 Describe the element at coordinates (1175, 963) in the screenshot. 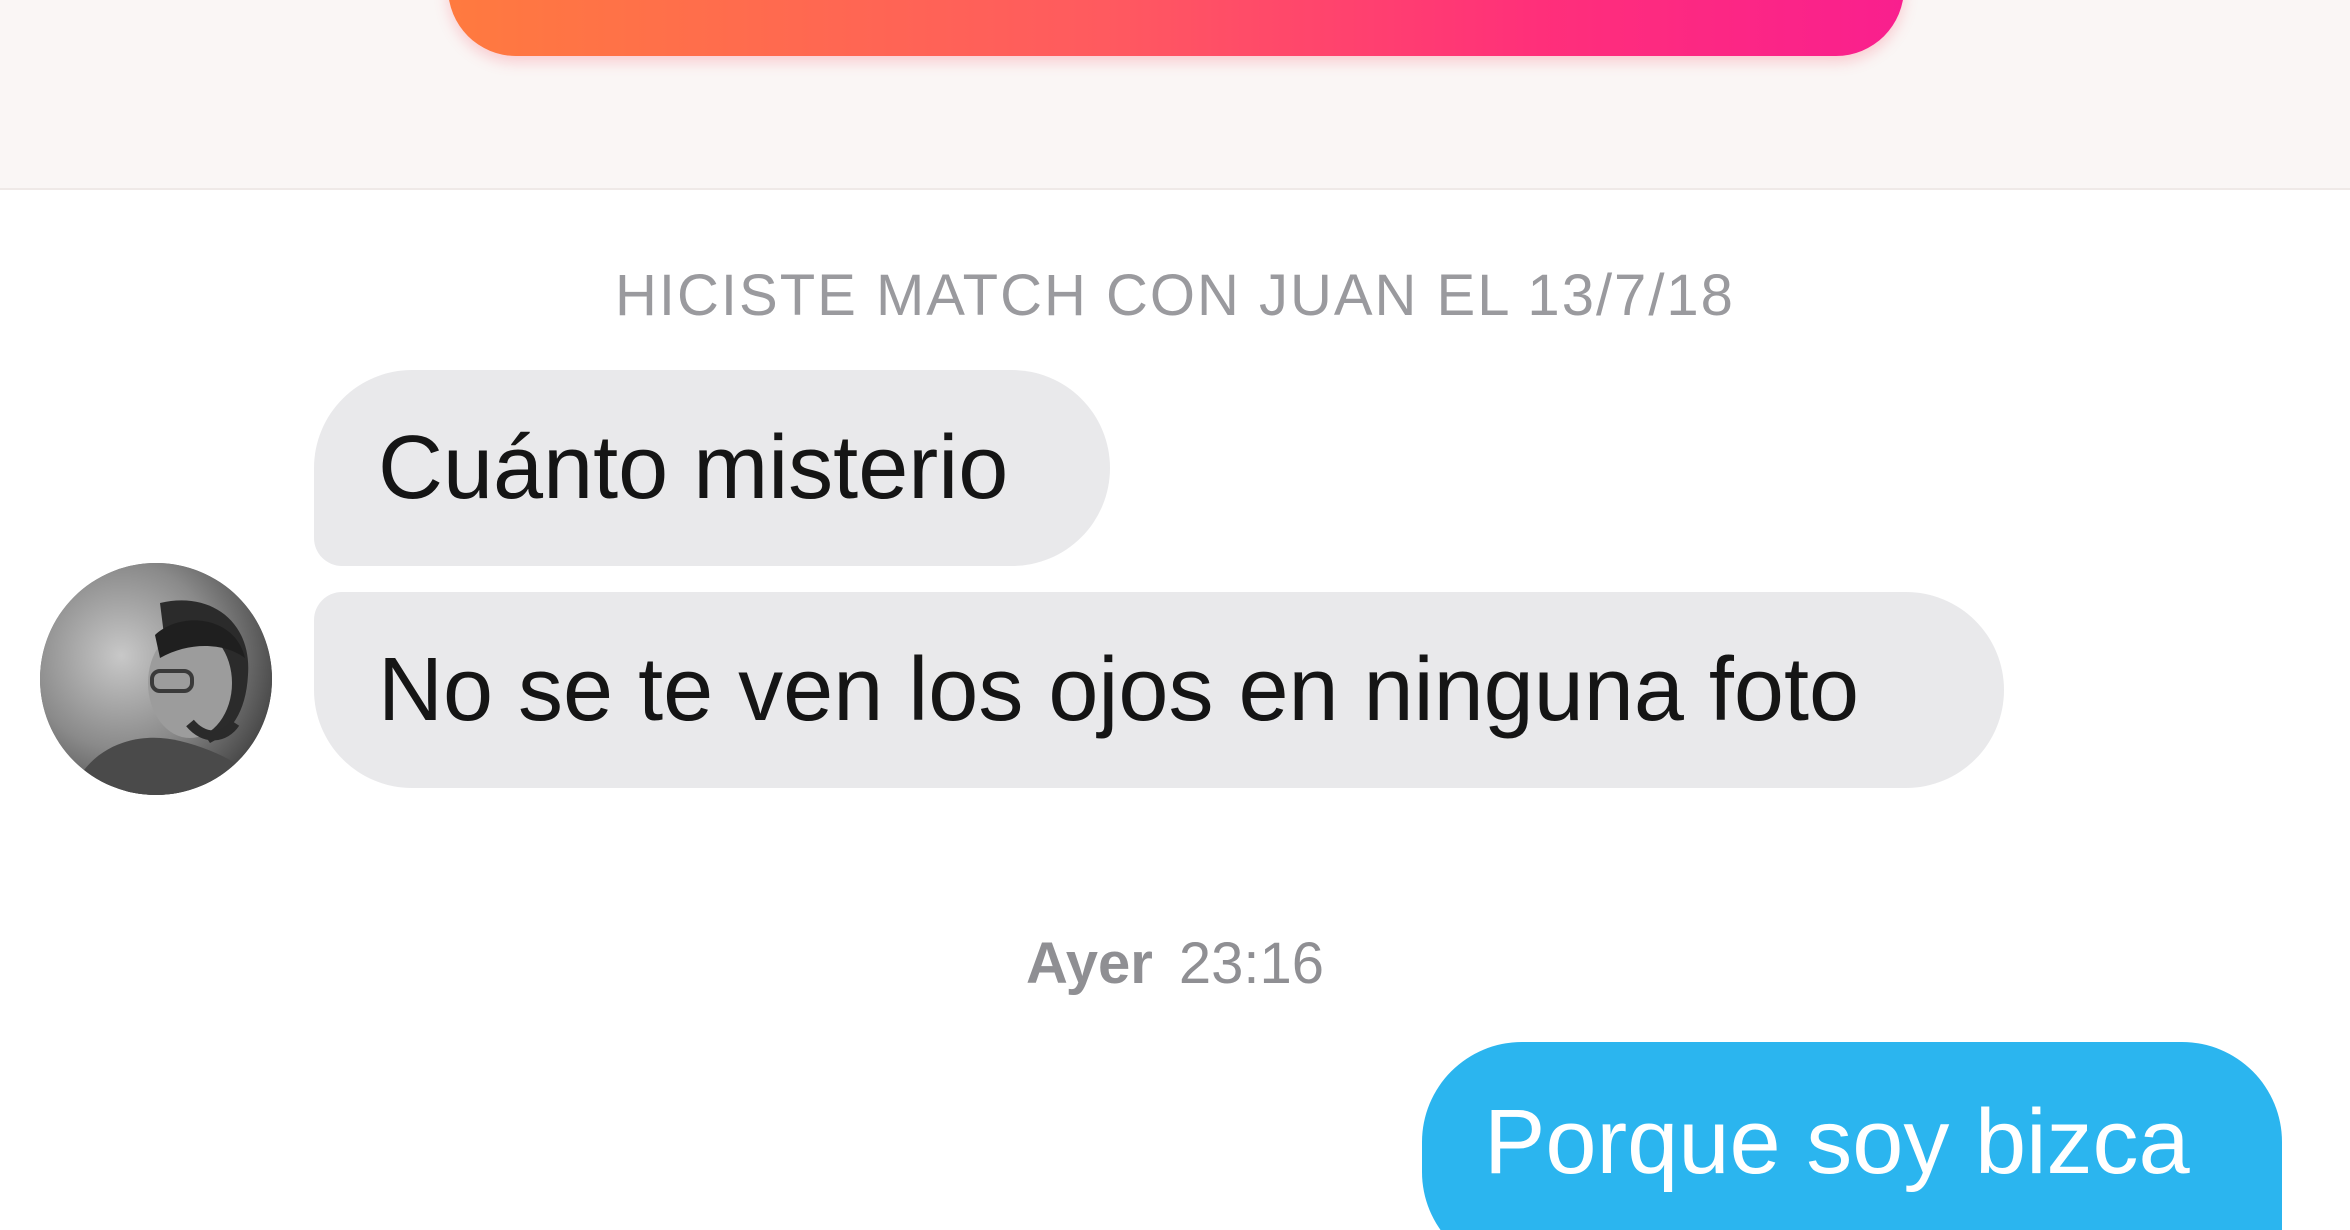

I see `message-timestamp: Ayer 23:16` at that location.